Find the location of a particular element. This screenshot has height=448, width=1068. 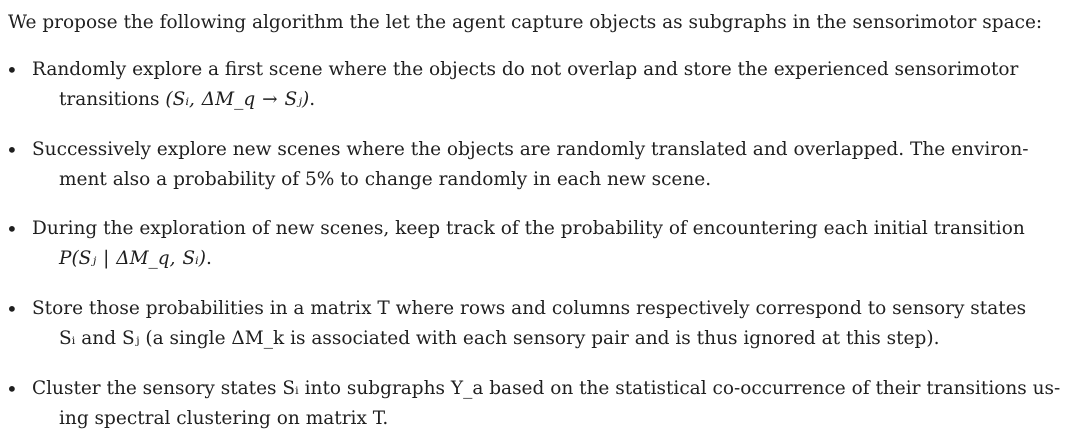

math-expression: (Sᵢ, ΔM_q → Sⱼ) is located at coordinates (237, 99).